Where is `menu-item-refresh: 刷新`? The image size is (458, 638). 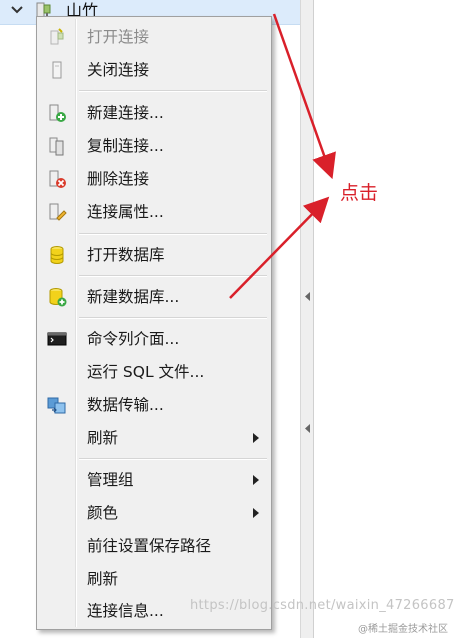 menu-item-refresh: 刷新 is located at coordinates (154, 579).